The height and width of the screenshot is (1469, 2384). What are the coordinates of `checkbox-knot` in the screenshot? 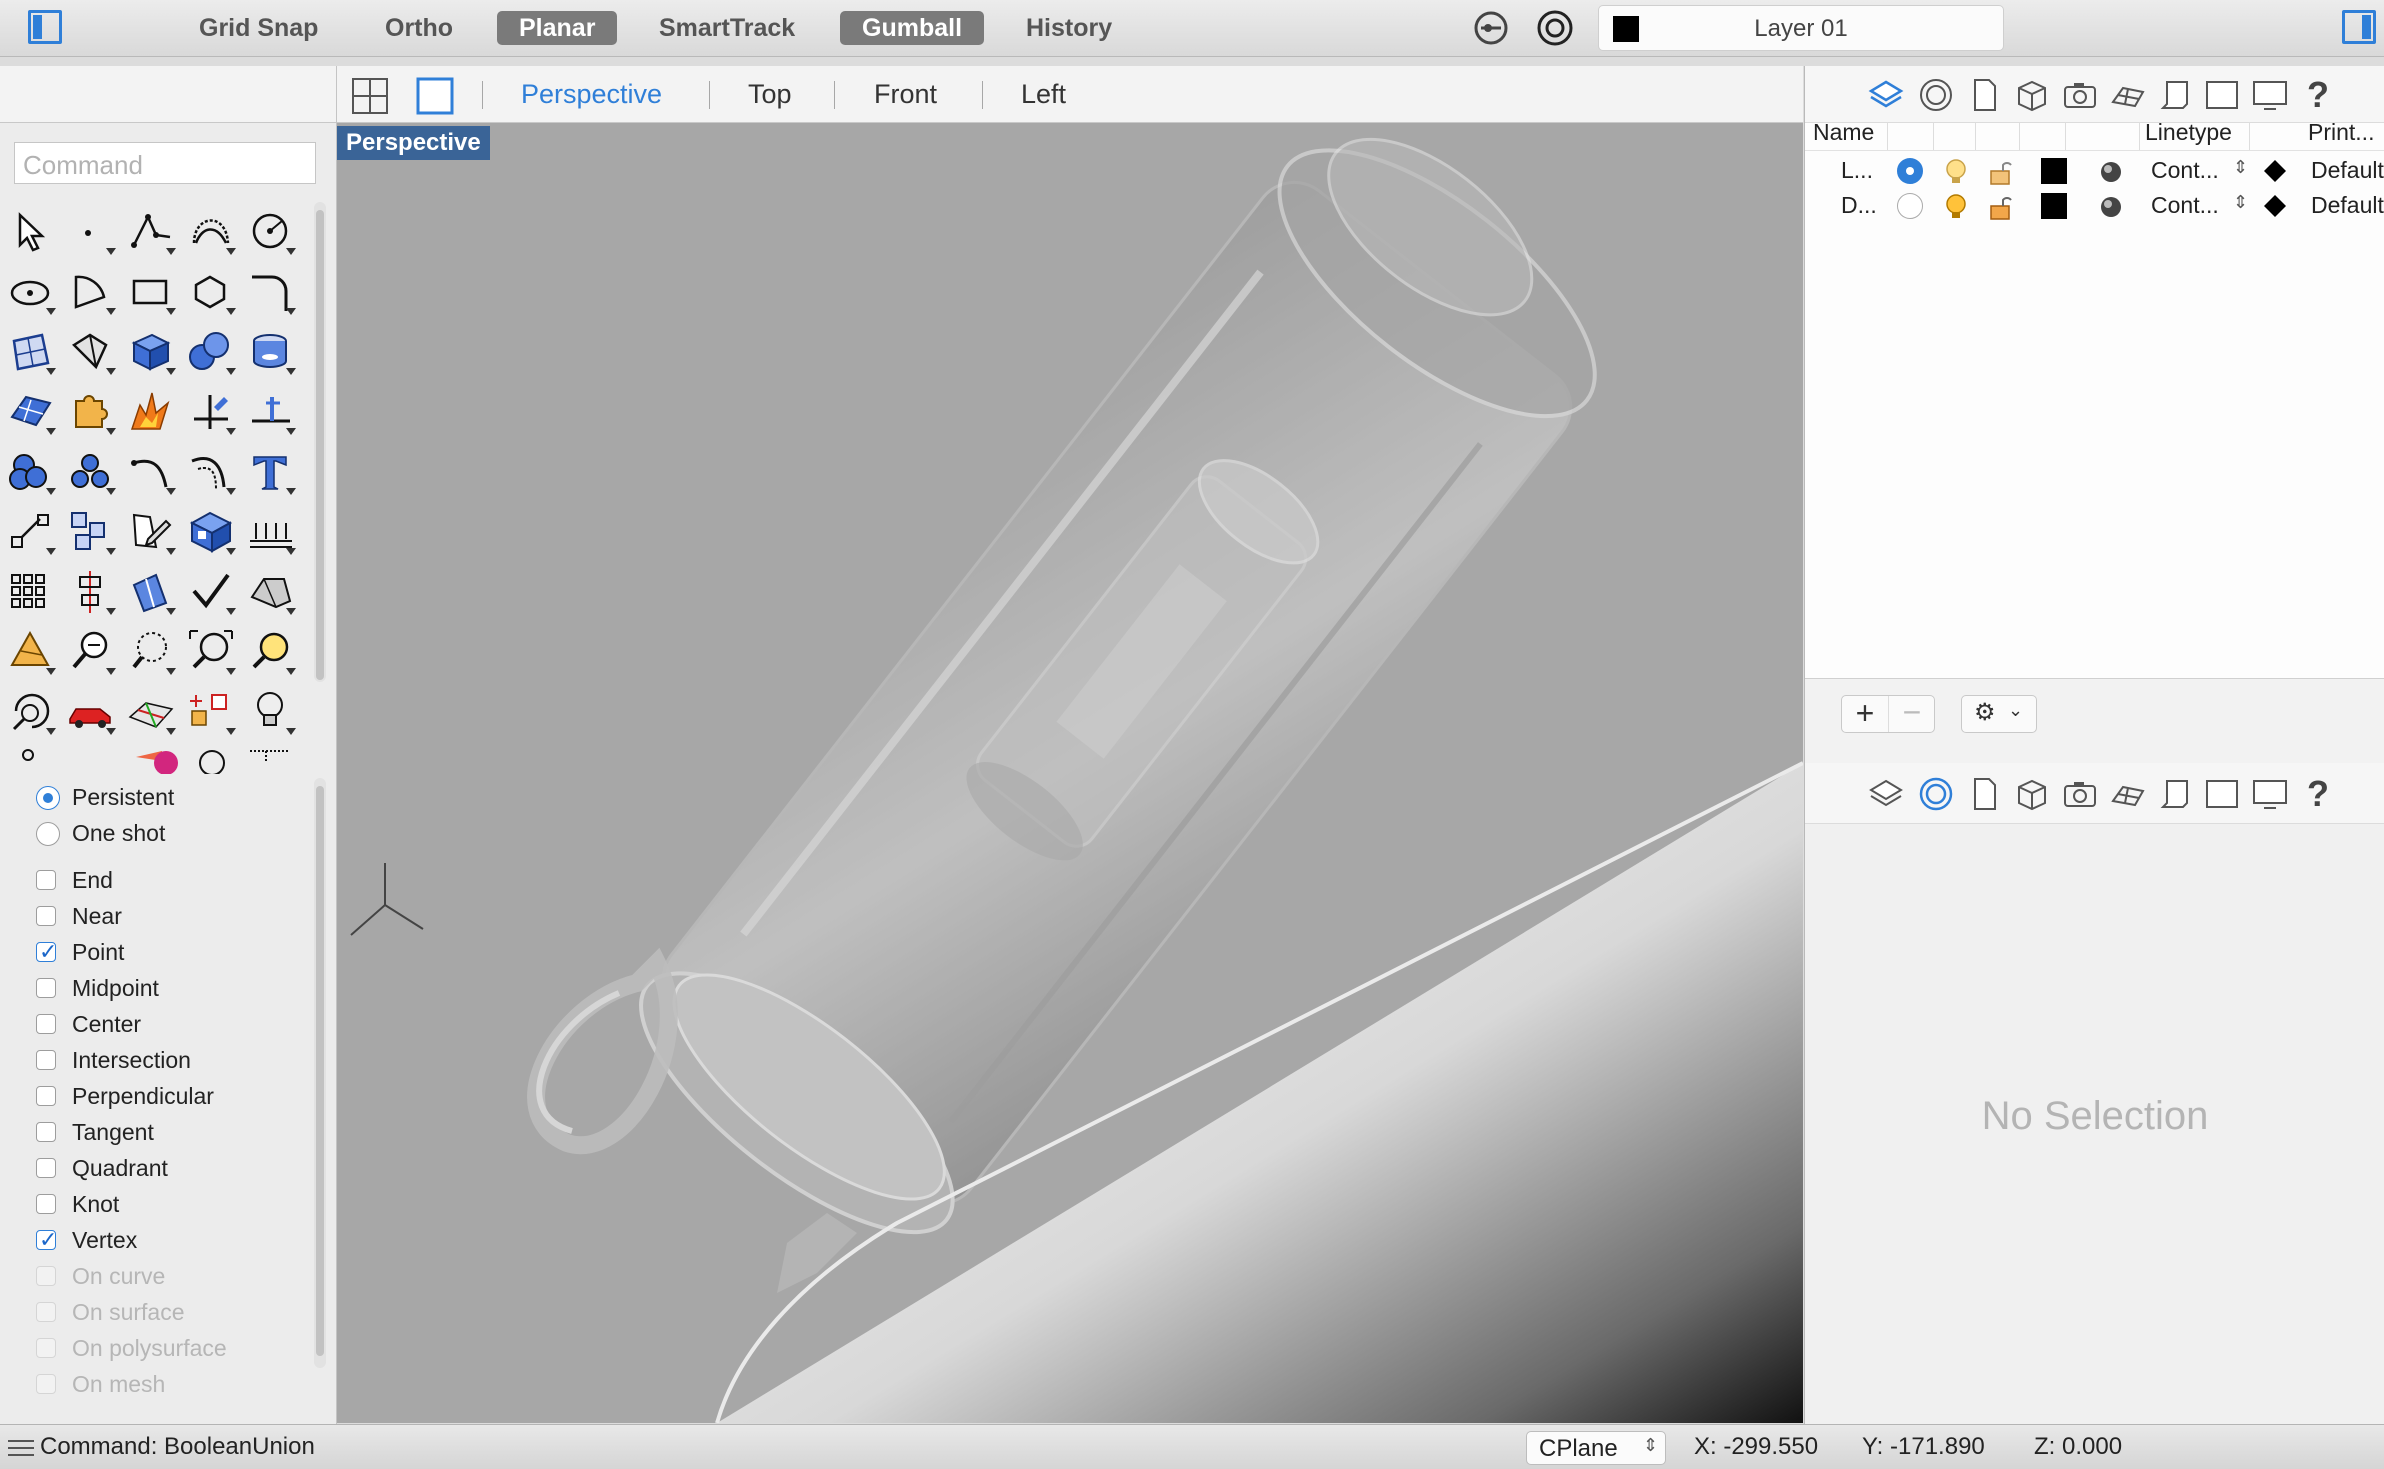 It's located at (46, 1204).